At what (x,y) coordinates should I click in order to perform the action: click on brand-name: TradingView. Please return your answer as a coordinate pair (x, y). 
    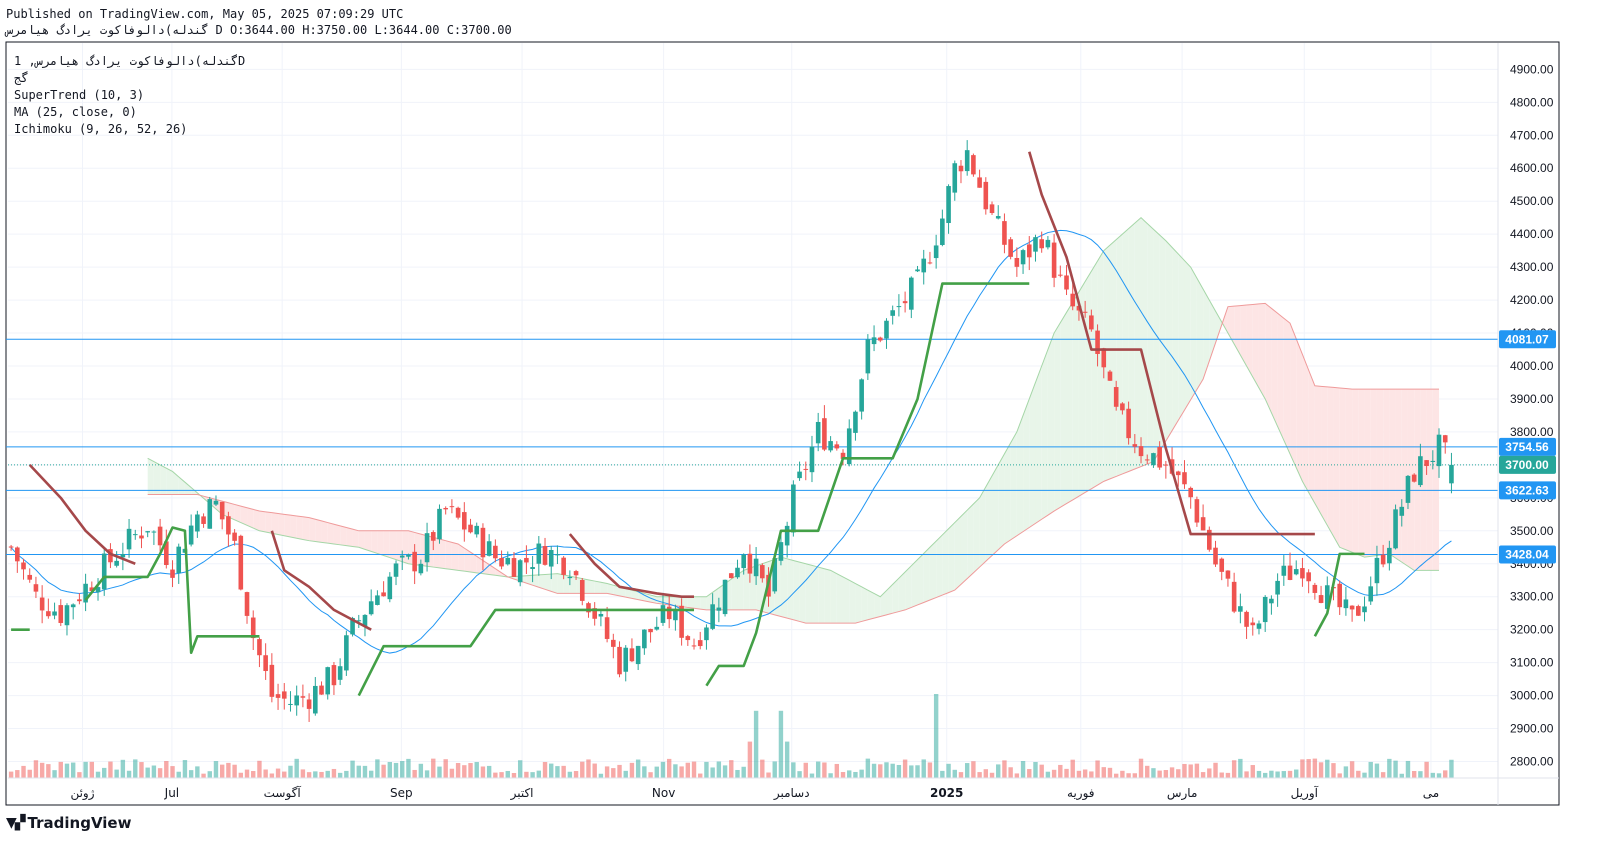
    Looking at the image, I should click on (79, 823).